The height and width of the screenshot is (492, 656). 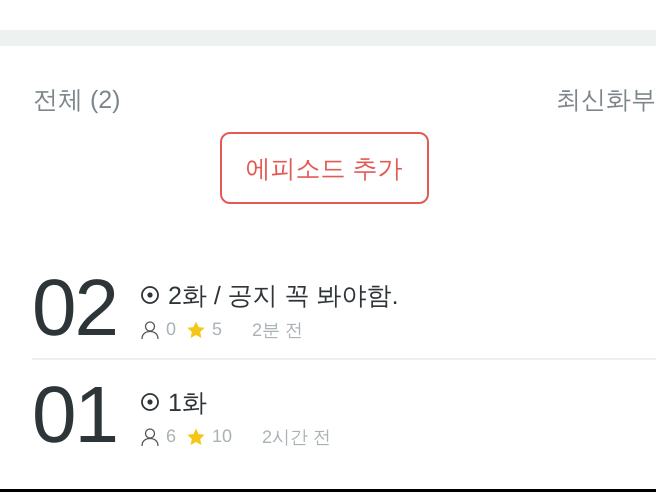 What do you see at coordinates (217, 329) in the screenshot?
I see `star-count: 5` at bounding box center [217, 329].